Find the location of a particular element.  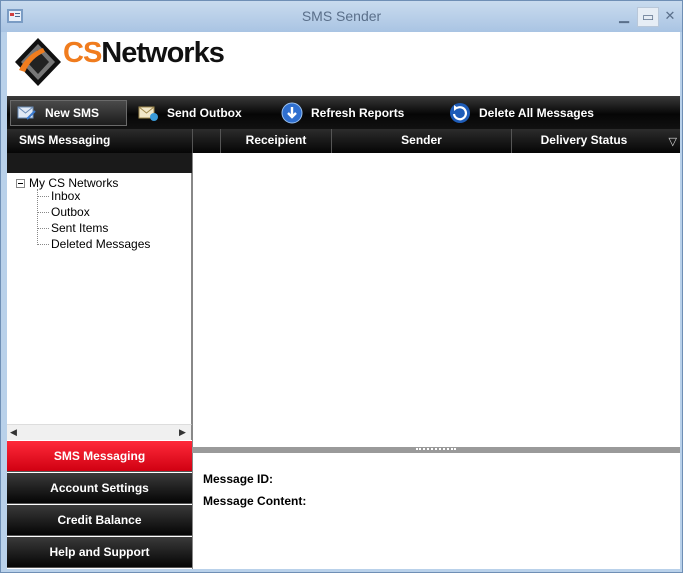

logo-text-networks: Networks is located at coordinates (163, 53).